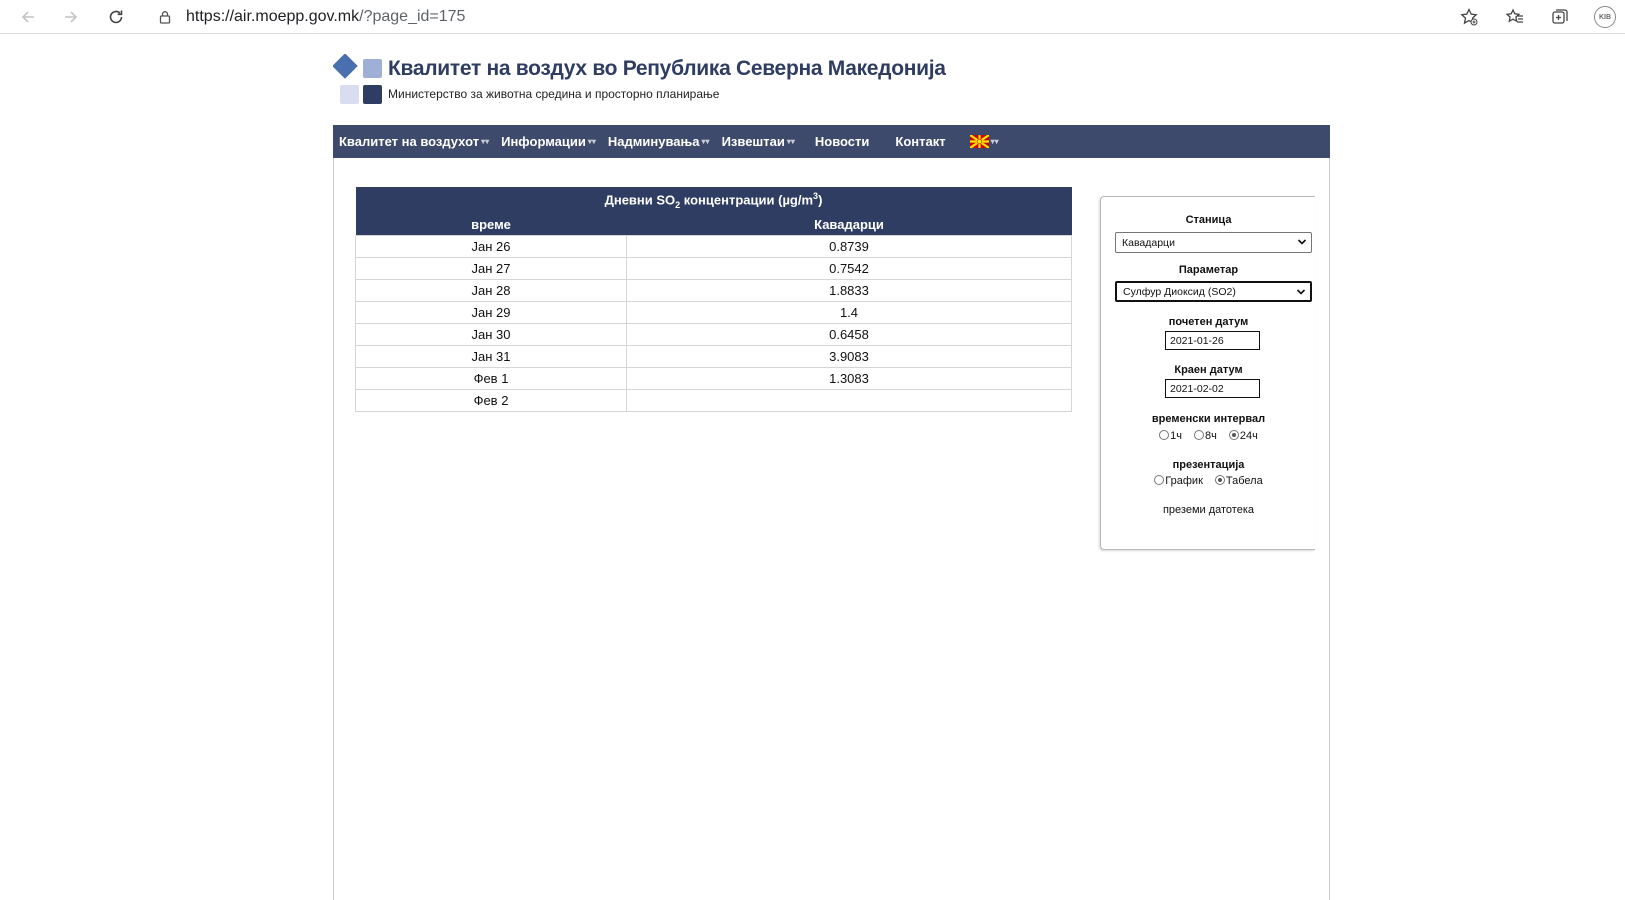  I want to click on table-row: Јан 29 1.4, so click(713, 312).